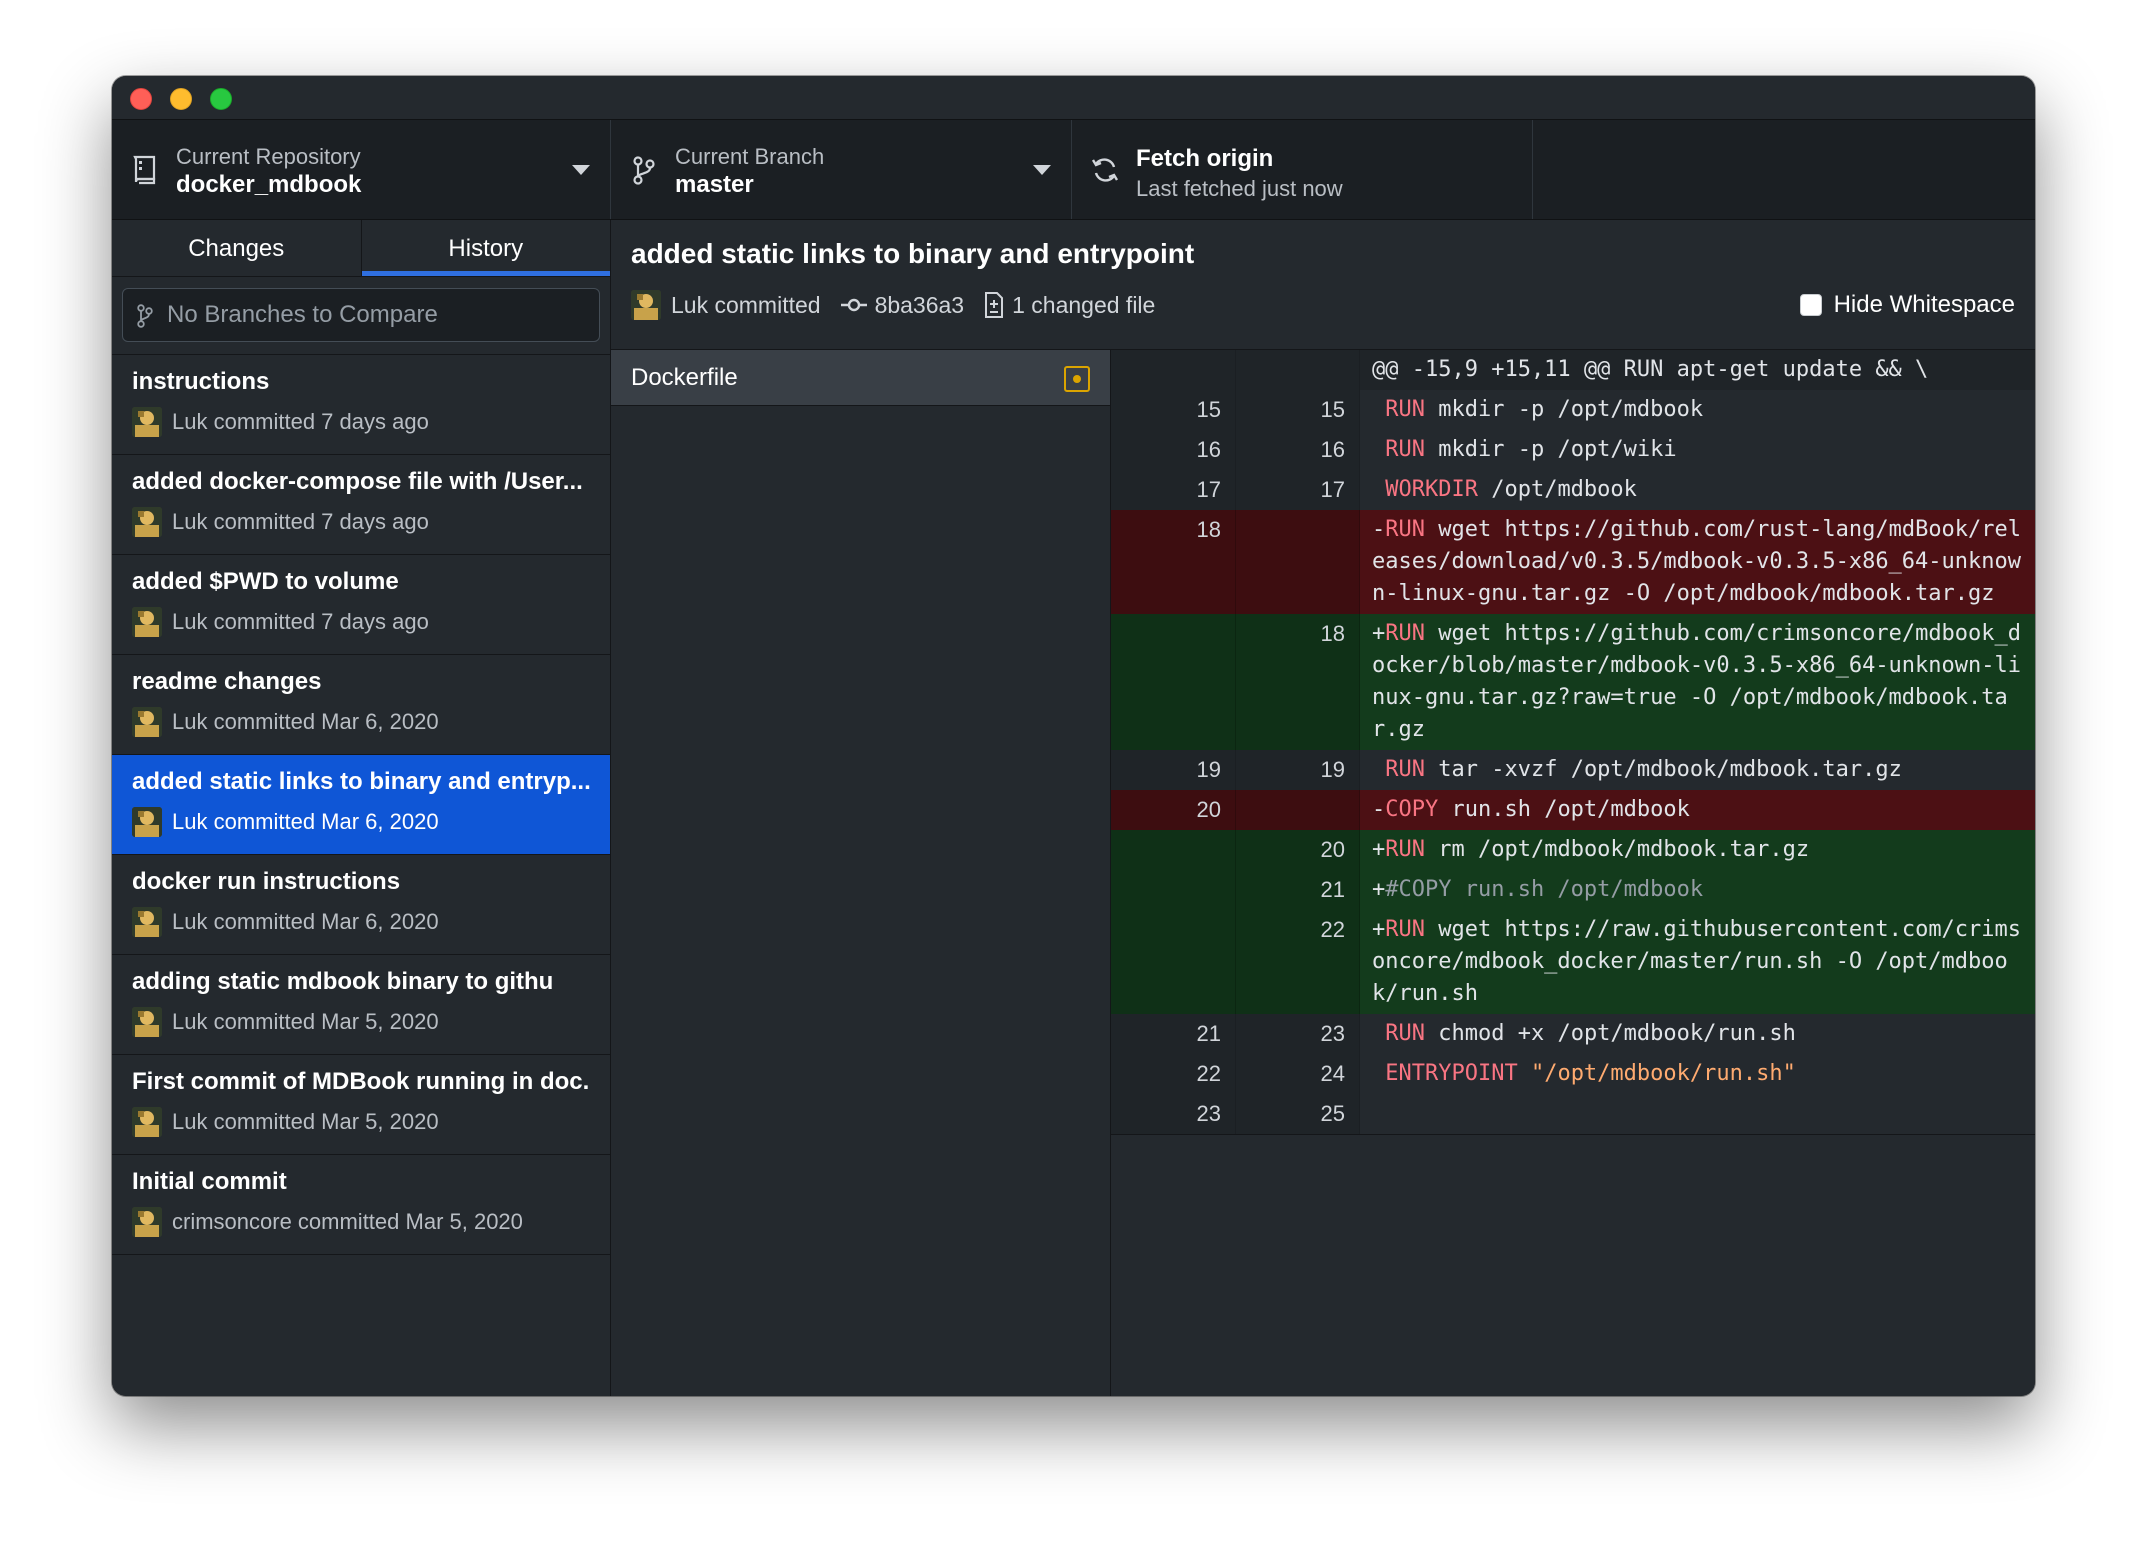 Image resolution: width=2144 pixels, height=1544 pixels. I want to click on diff-text: #COPY run.sh /opt/mdbook, so click(1544, 889).